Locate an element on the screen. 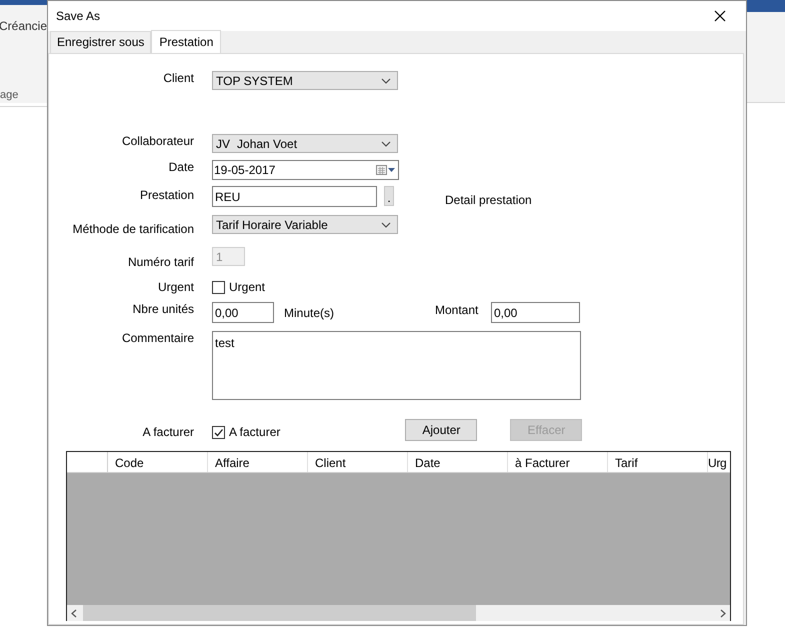 This screenshot has width=785, height=628. field-label: Montant is located at coordinates (457, 309).